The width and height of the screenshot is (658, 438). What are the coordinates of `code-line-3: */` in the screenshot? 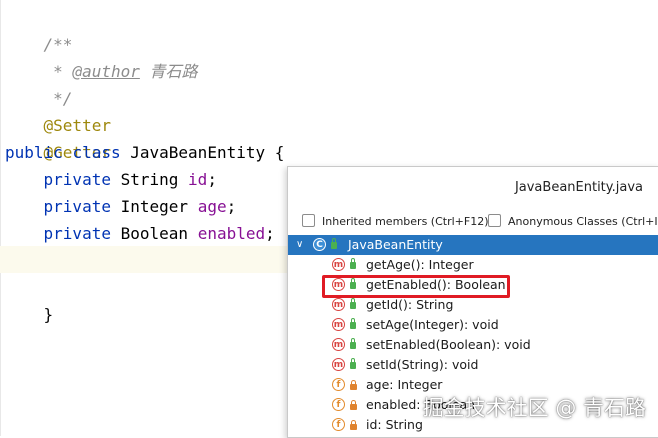 It's located at (38, 83).